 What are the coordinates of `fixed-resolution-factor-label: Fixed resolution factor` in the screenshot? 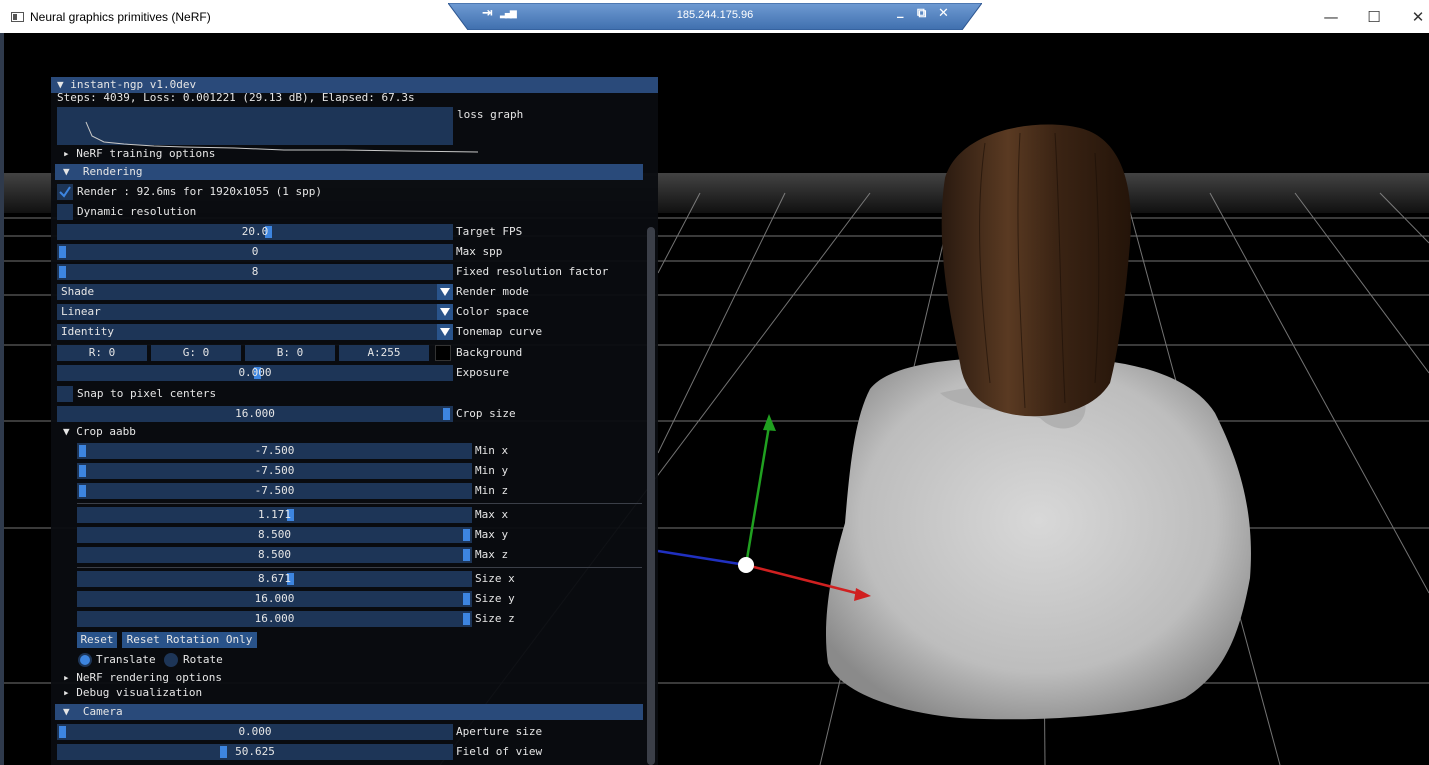 It's located at (532, 271).